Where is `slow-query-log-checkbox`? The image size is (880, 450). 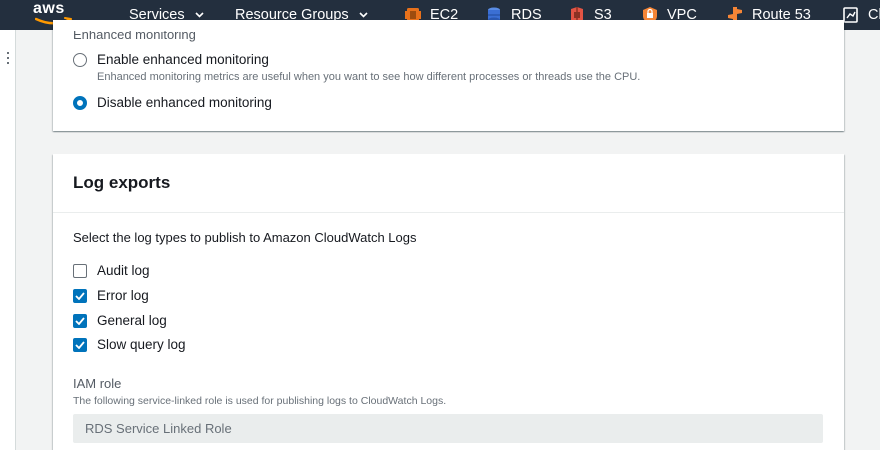 slow-query-log-checkbox is located at coordinates (80, 344).